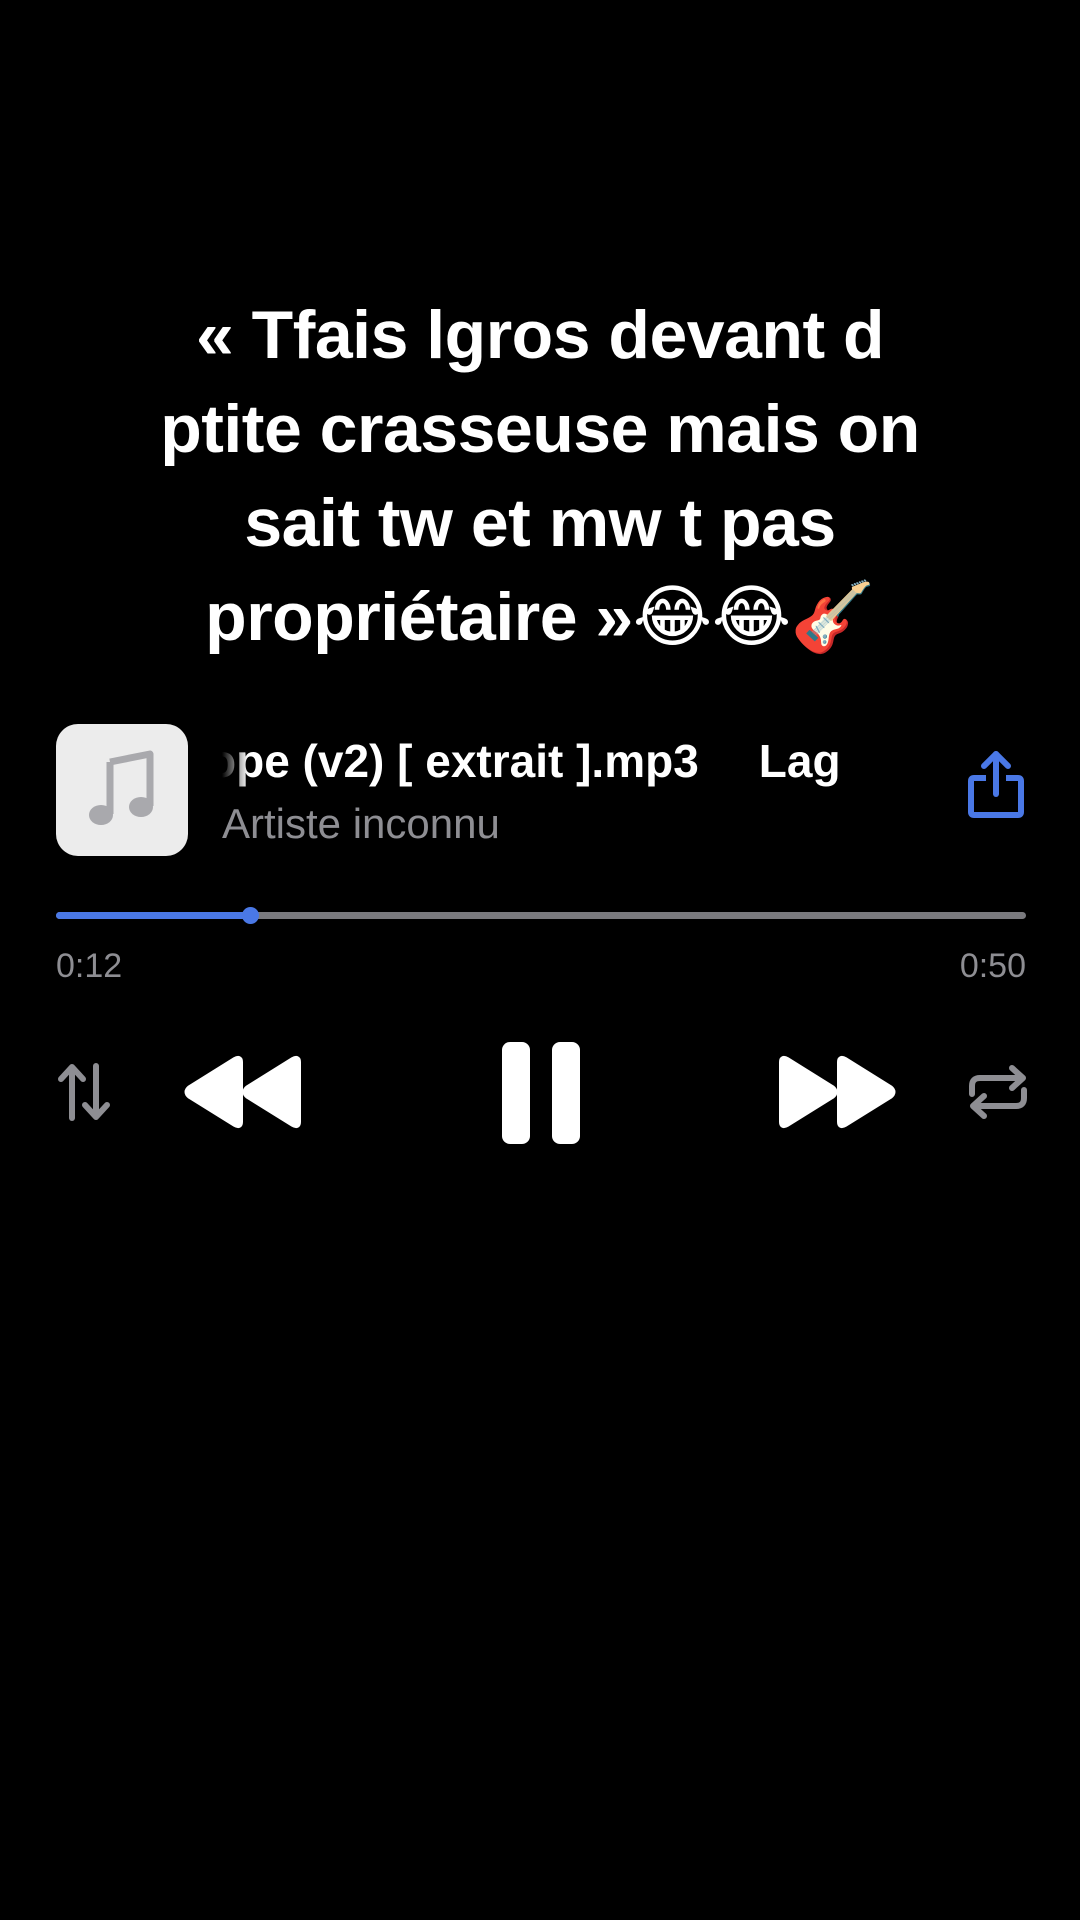 The width and height of the screenshot is (1080, 1920). What do you see at coordinates (361, 823) in the screenshot?
I see `track-artist: Artiste inconnu` at bounding box center [361, 823].